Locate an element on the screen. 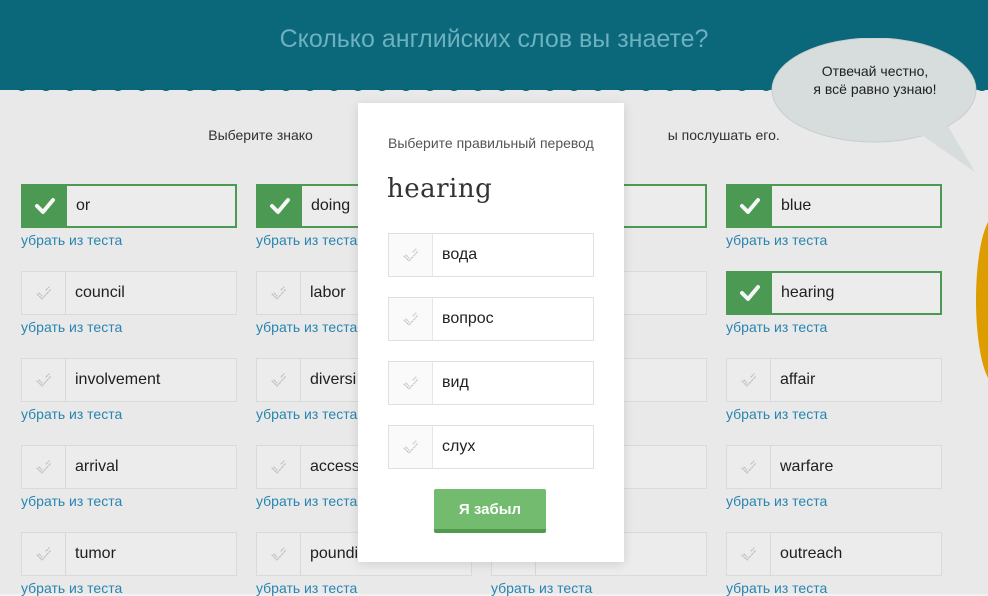  option-label: слух is located at coordinates (459, 446).